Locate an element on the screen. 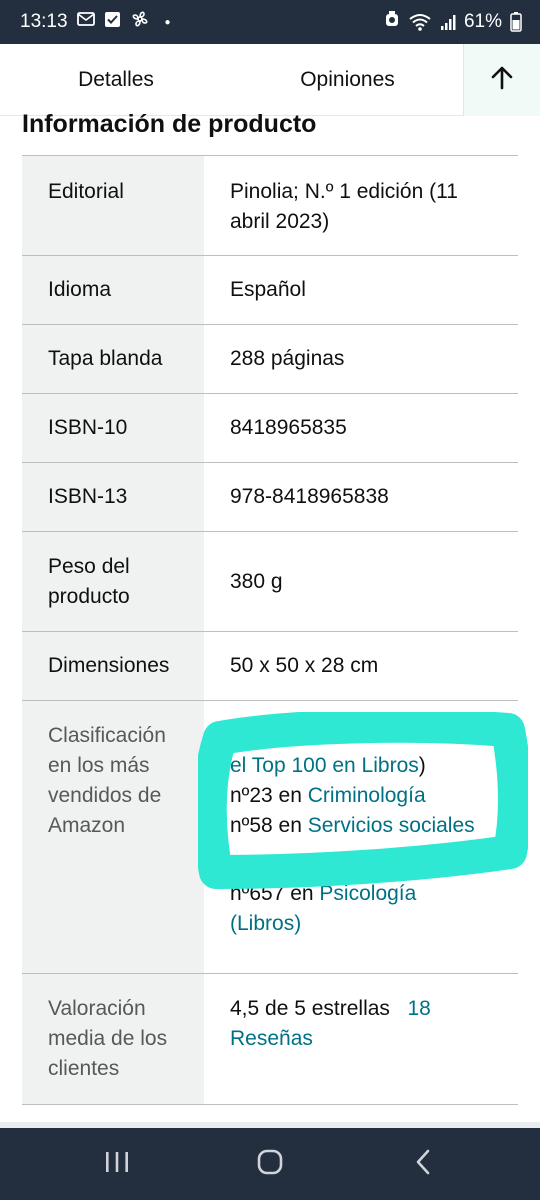 Image resolution: width=540 pixels, height=1200 pixels. row-label: ISBN-10 is located at coordinates (113, 428).